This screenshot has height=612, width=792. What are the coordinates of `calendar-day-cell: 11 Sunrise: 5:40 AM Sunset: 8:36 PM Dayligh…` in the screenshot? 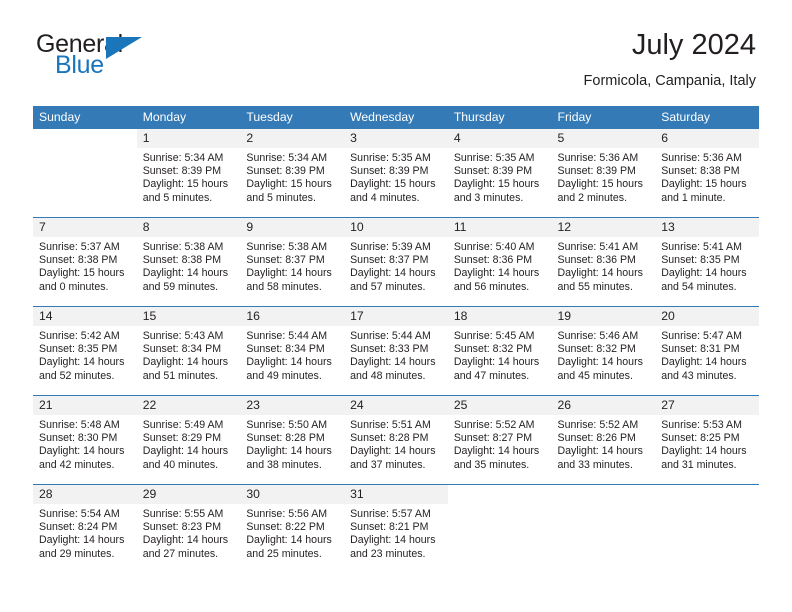 It's located at (499, 261).